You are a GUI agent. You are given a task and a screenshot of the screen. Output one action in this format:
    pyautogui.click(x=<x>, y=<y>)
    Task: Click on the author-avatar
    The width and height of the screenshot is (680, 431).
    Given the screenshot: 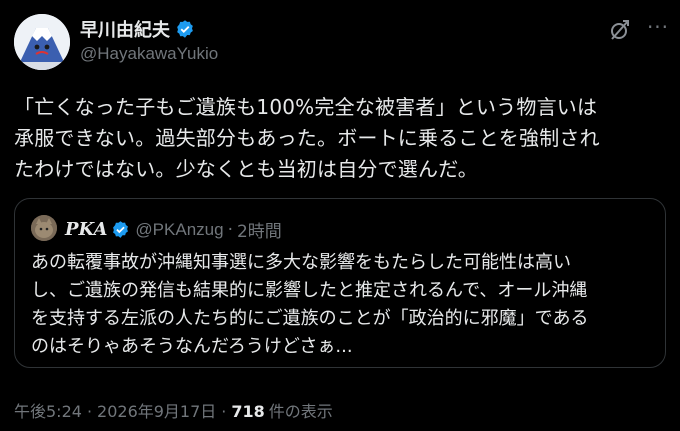 What is the action you would take?
    pyautogui.click(x=42, y=42)
    